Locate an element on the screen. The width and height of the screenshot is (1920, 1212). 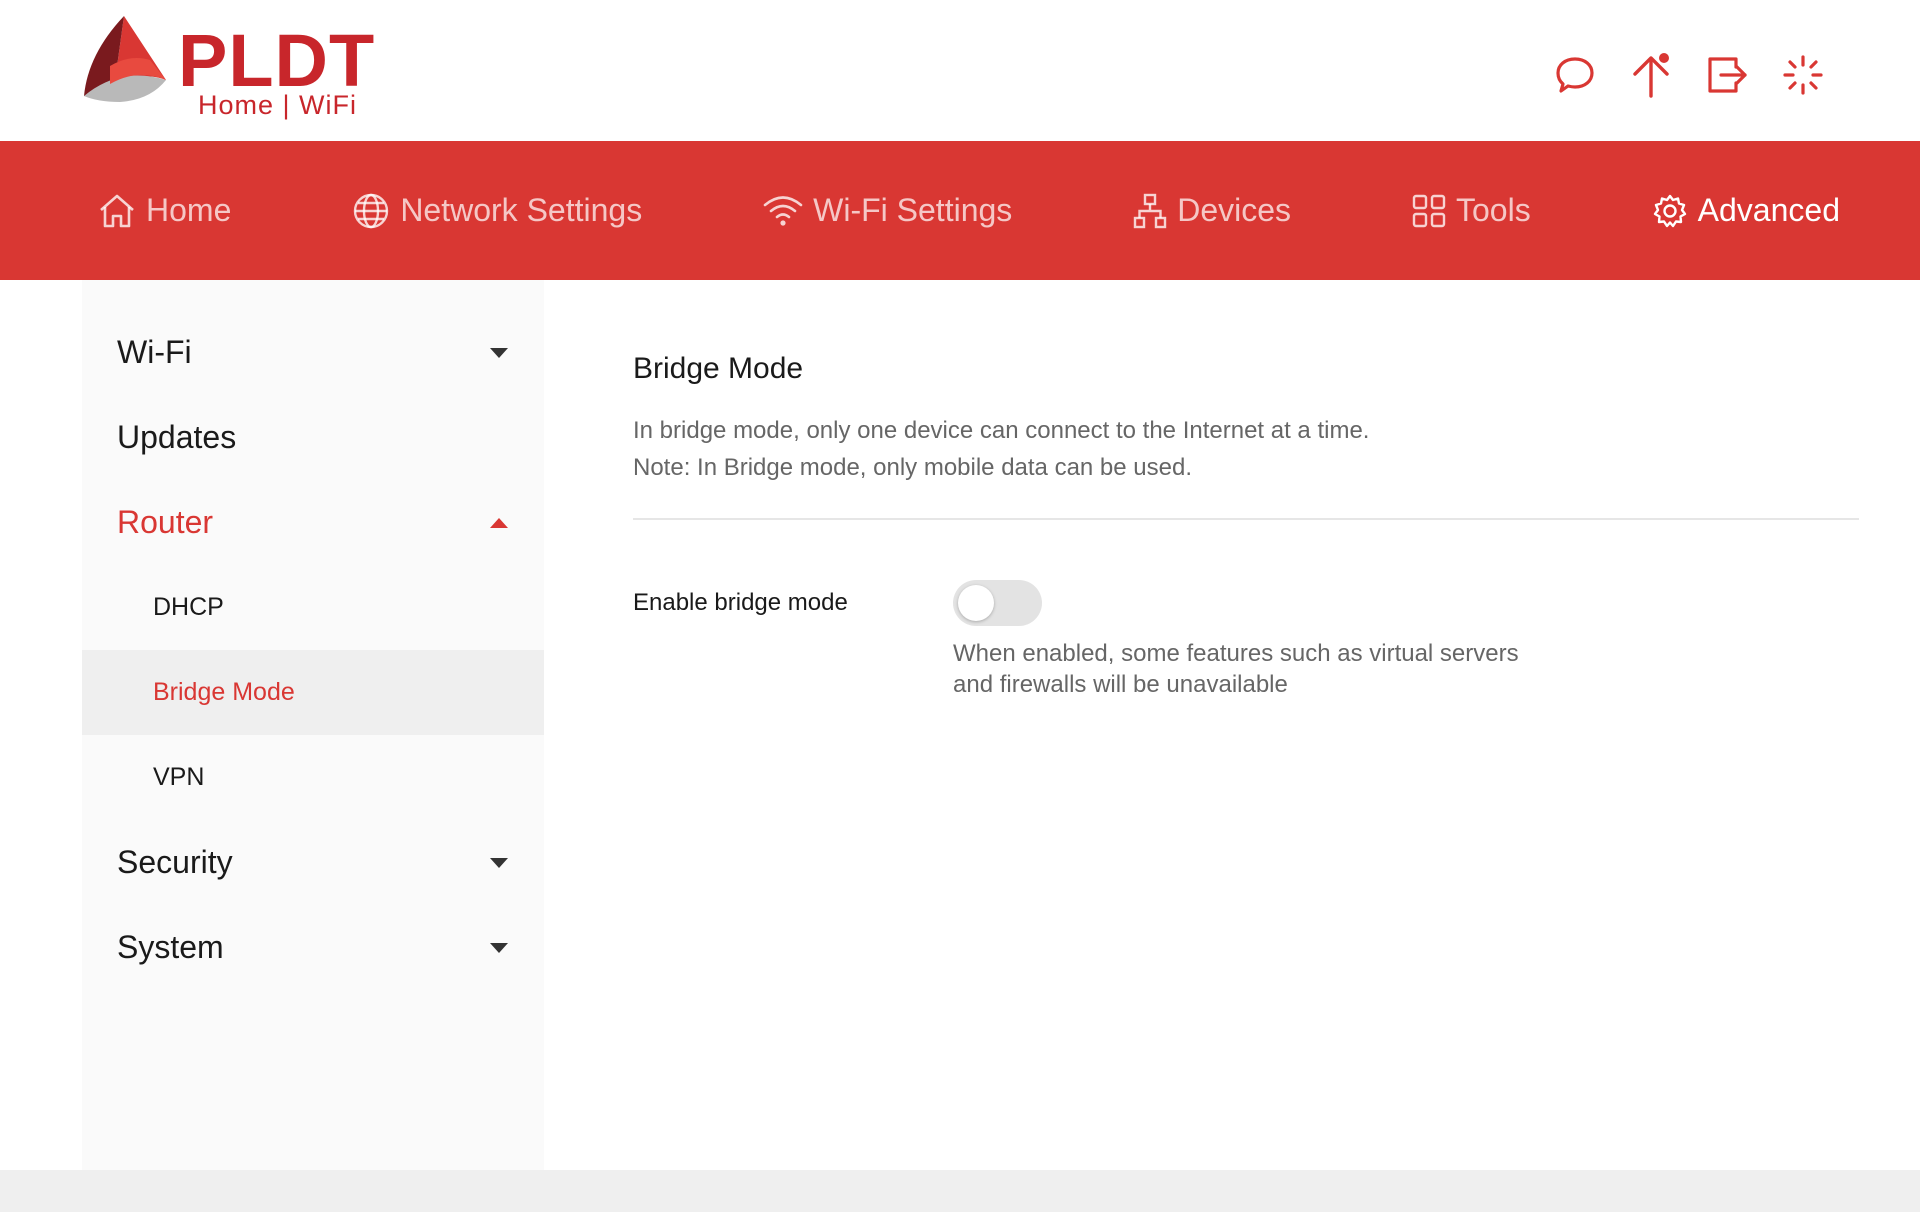
nav-advanced: Advanced is located at coordinates (1746, 210).